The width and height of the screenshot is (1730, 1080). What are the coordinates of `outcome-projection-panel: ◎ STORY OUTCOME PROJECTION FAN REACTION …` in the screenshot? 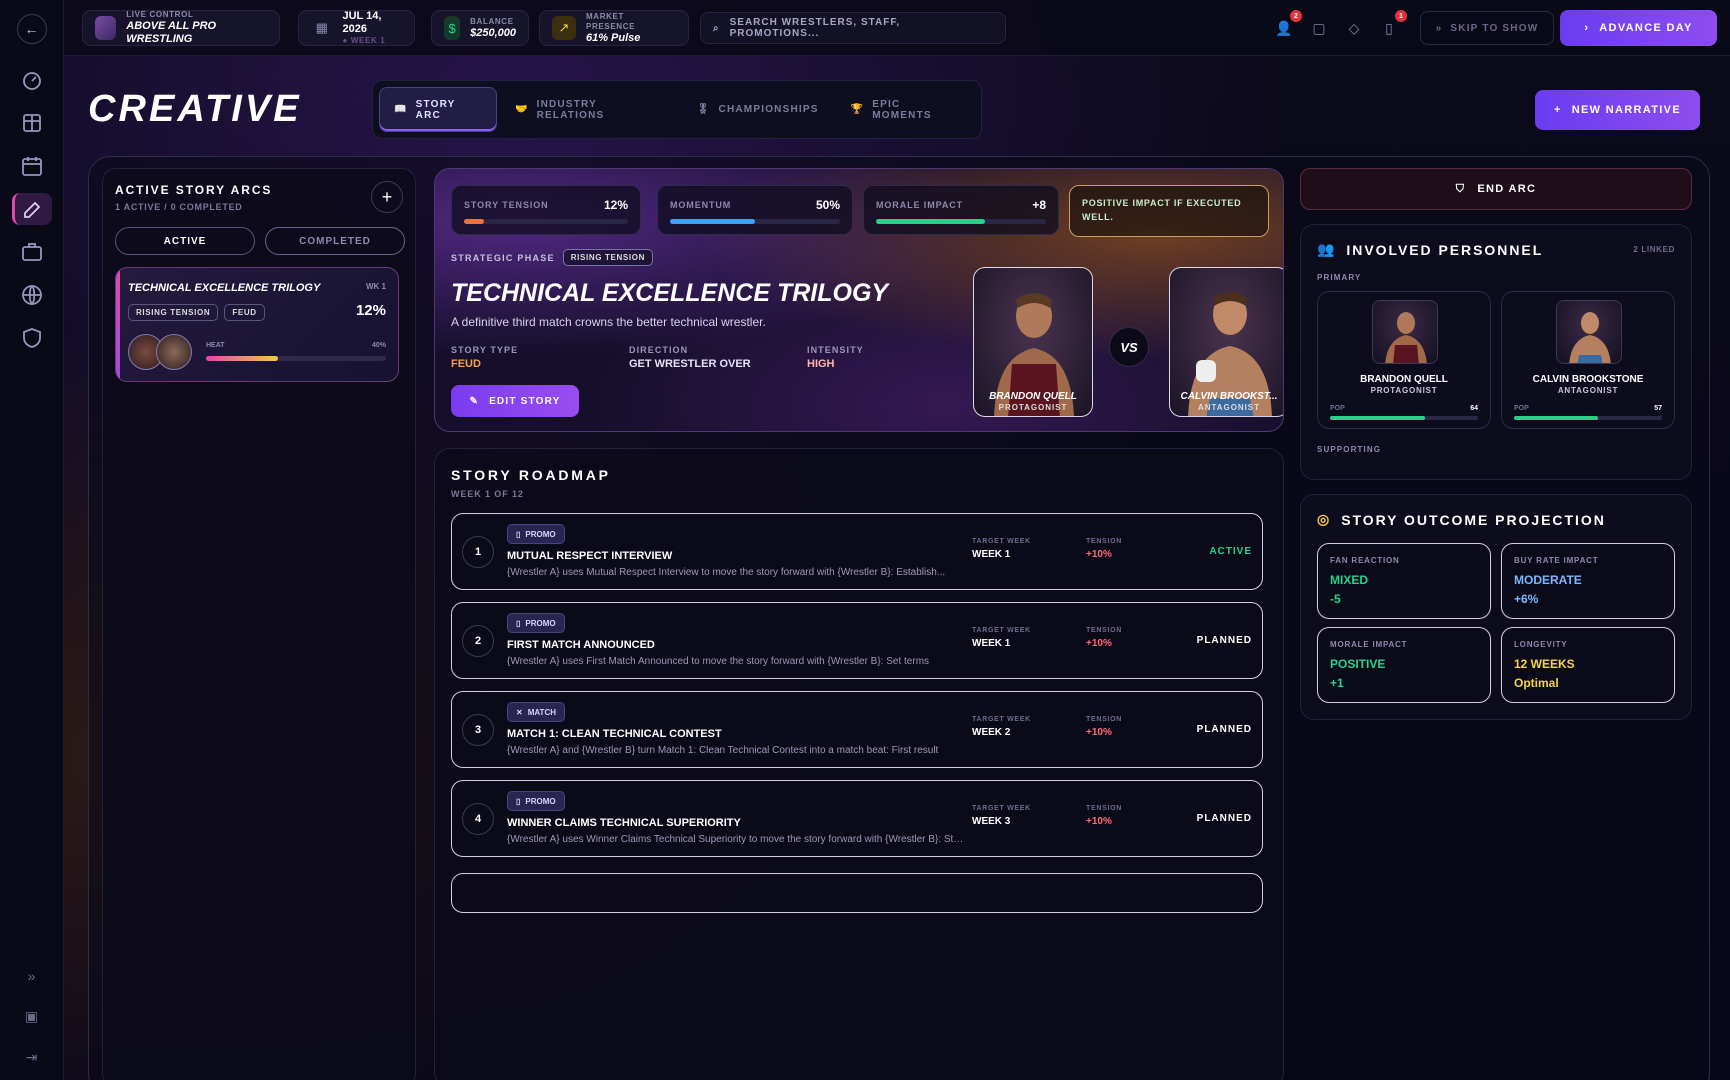 It's located at (1496, 607).